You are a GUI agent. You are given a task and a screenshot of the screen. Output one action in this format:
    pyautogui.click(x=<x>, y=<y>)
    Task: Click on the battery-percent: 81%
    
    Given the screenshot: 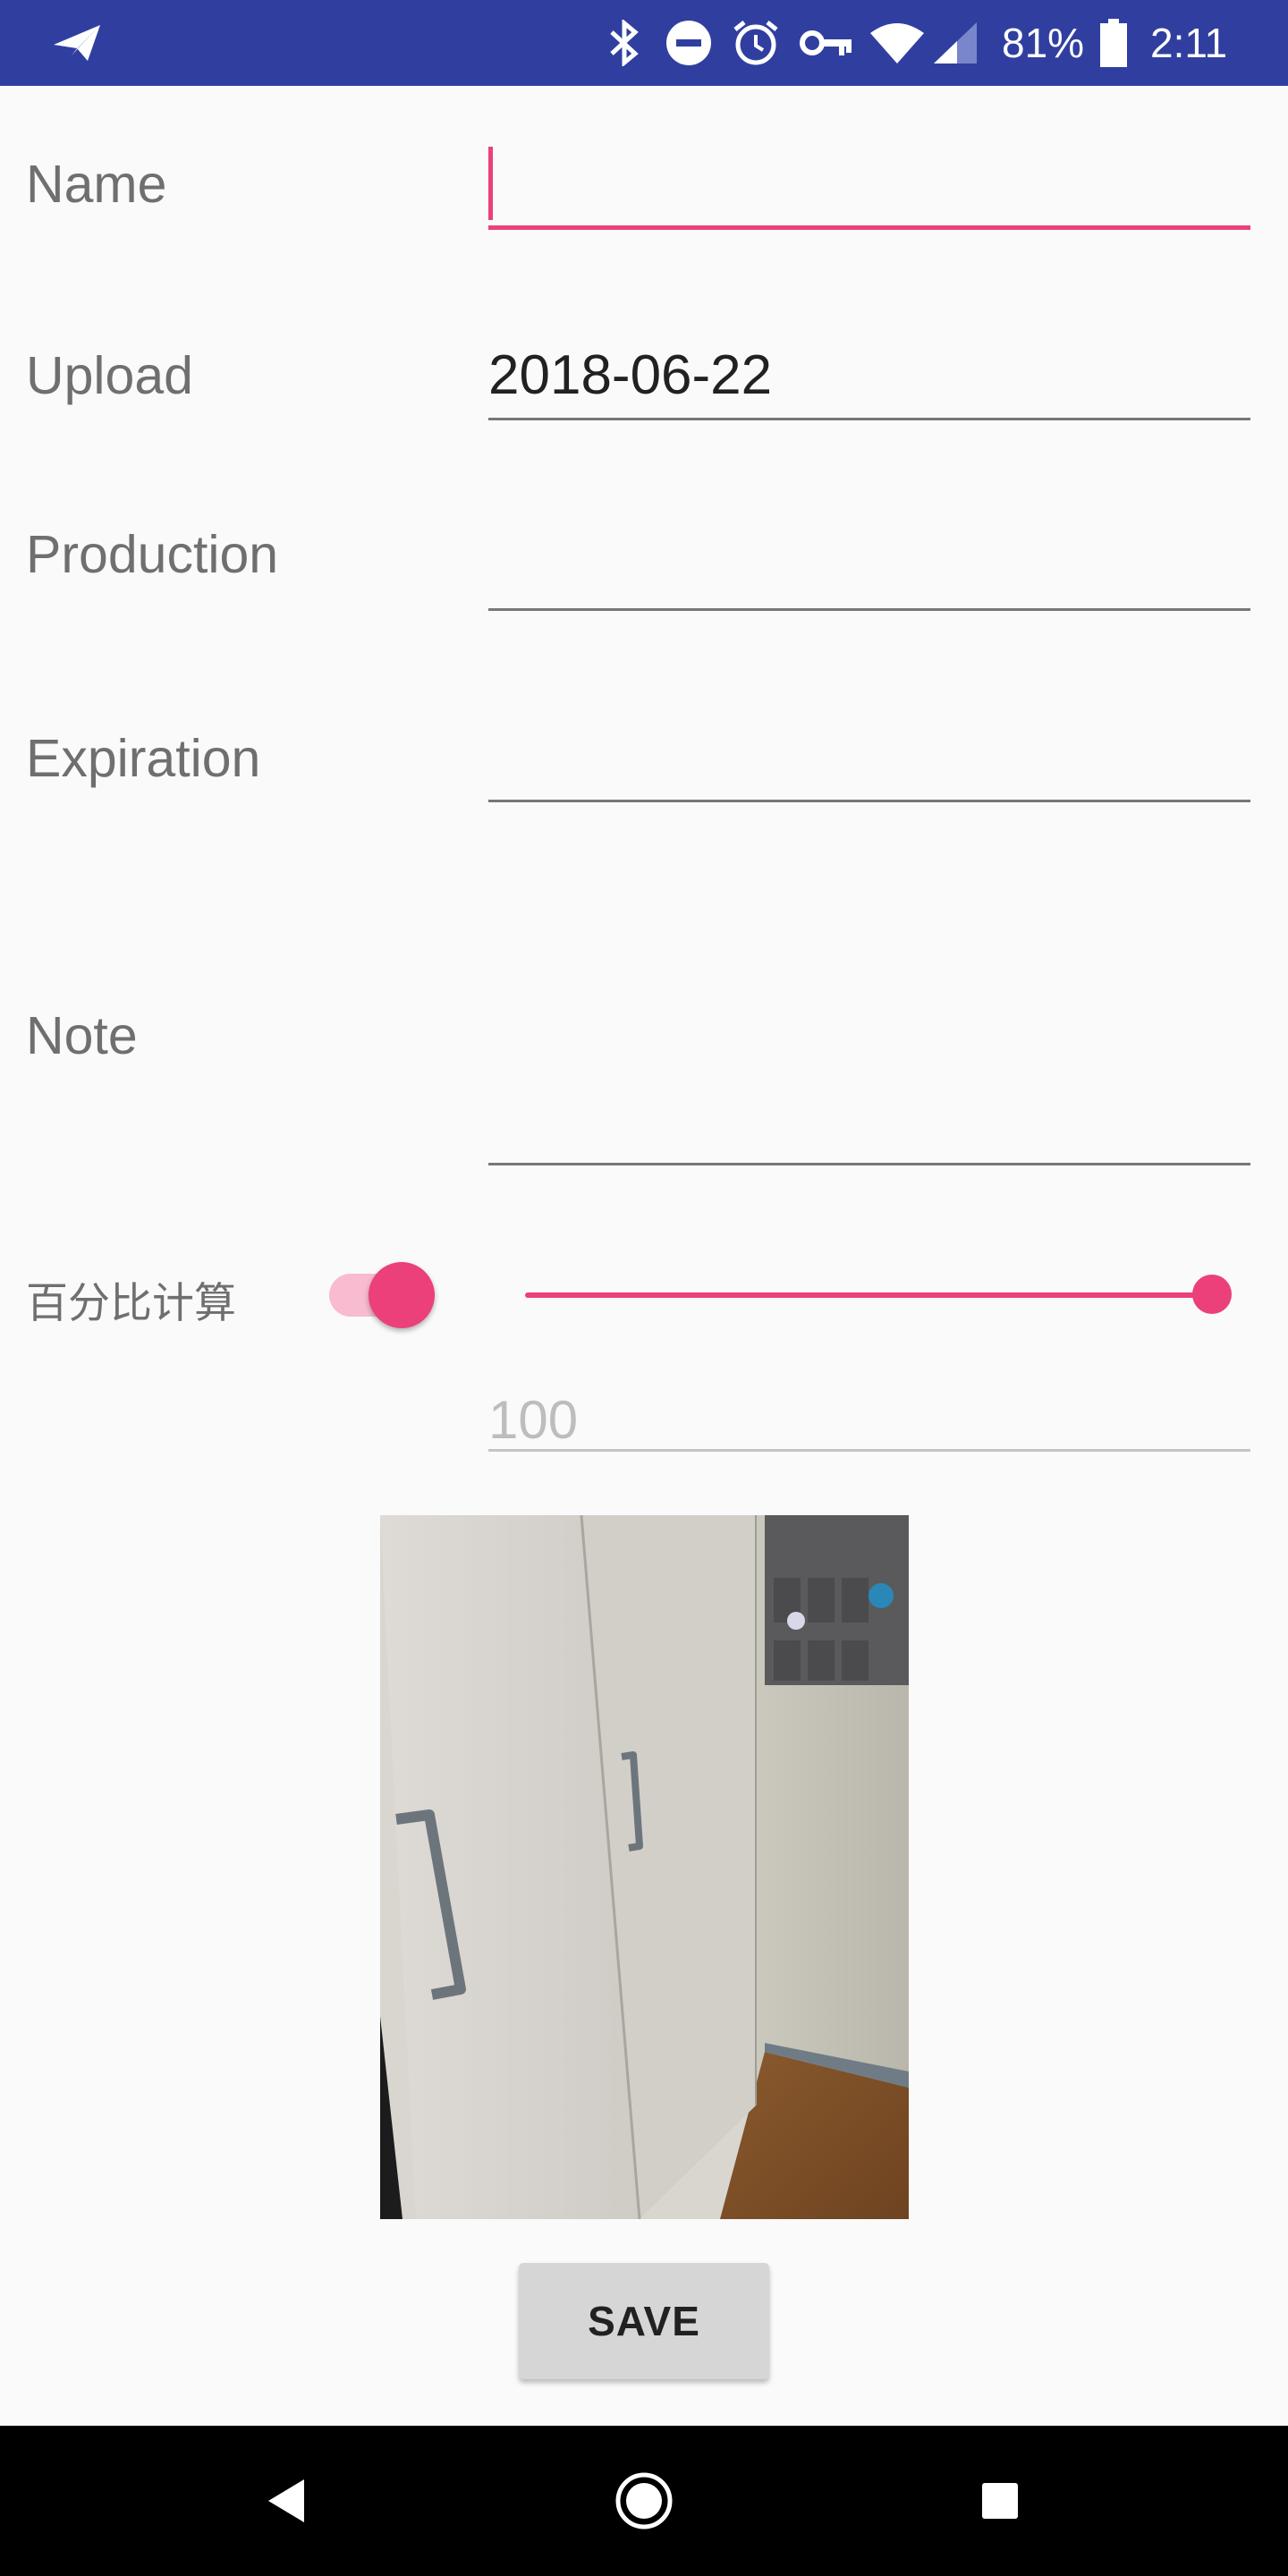 What is the action you would take?
    pyautogui.click(x=1043, y=43)
    